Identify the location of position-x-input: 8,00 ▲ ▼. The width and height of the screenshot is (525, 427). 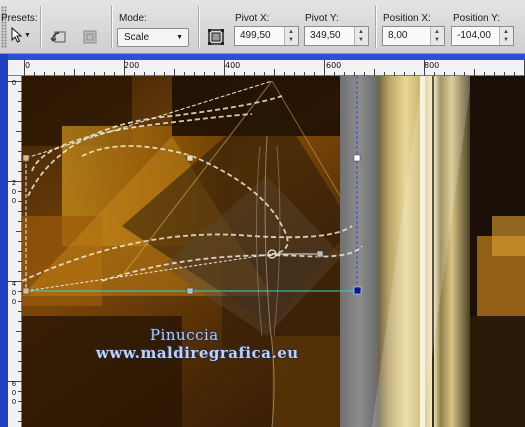
(413, 36).